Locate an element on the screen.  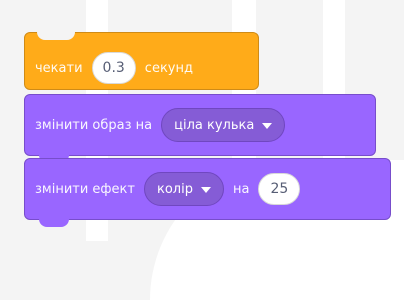
change-effect-label: змінити ефект is located at coordinates (85, 189).